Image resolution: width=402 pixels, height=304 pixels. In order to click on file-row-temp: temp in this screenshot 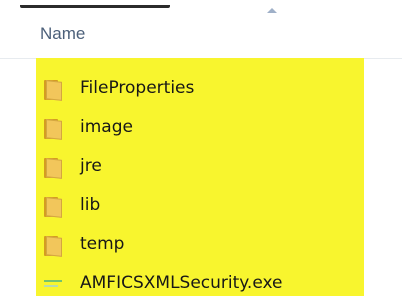, I will do `click(200, 245)`.